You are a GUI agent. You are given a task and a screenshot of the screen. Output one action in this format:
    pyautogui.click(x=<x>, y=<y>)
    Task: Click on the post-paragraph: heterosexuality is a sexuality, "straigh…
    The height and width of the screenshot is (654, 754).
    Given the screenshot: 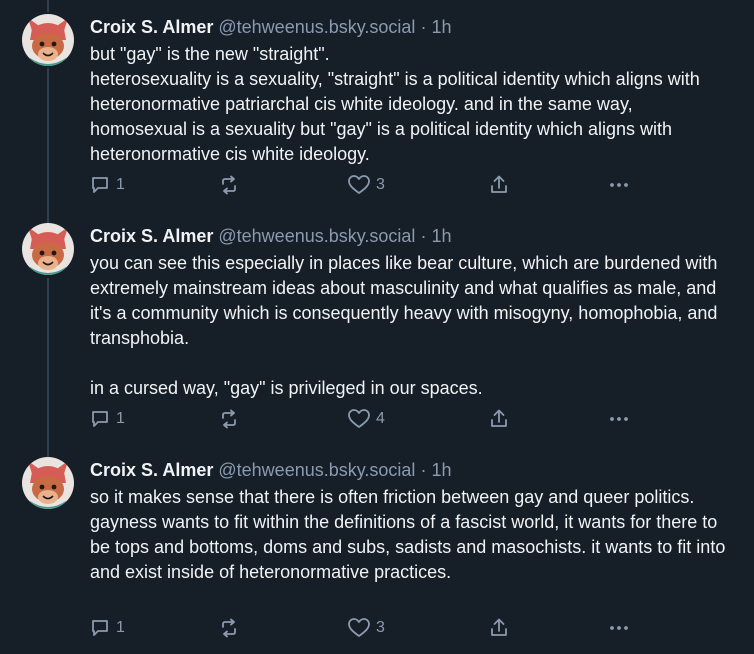 What is the action you would take?
    pyautogui.click(x=395, y=116)
    